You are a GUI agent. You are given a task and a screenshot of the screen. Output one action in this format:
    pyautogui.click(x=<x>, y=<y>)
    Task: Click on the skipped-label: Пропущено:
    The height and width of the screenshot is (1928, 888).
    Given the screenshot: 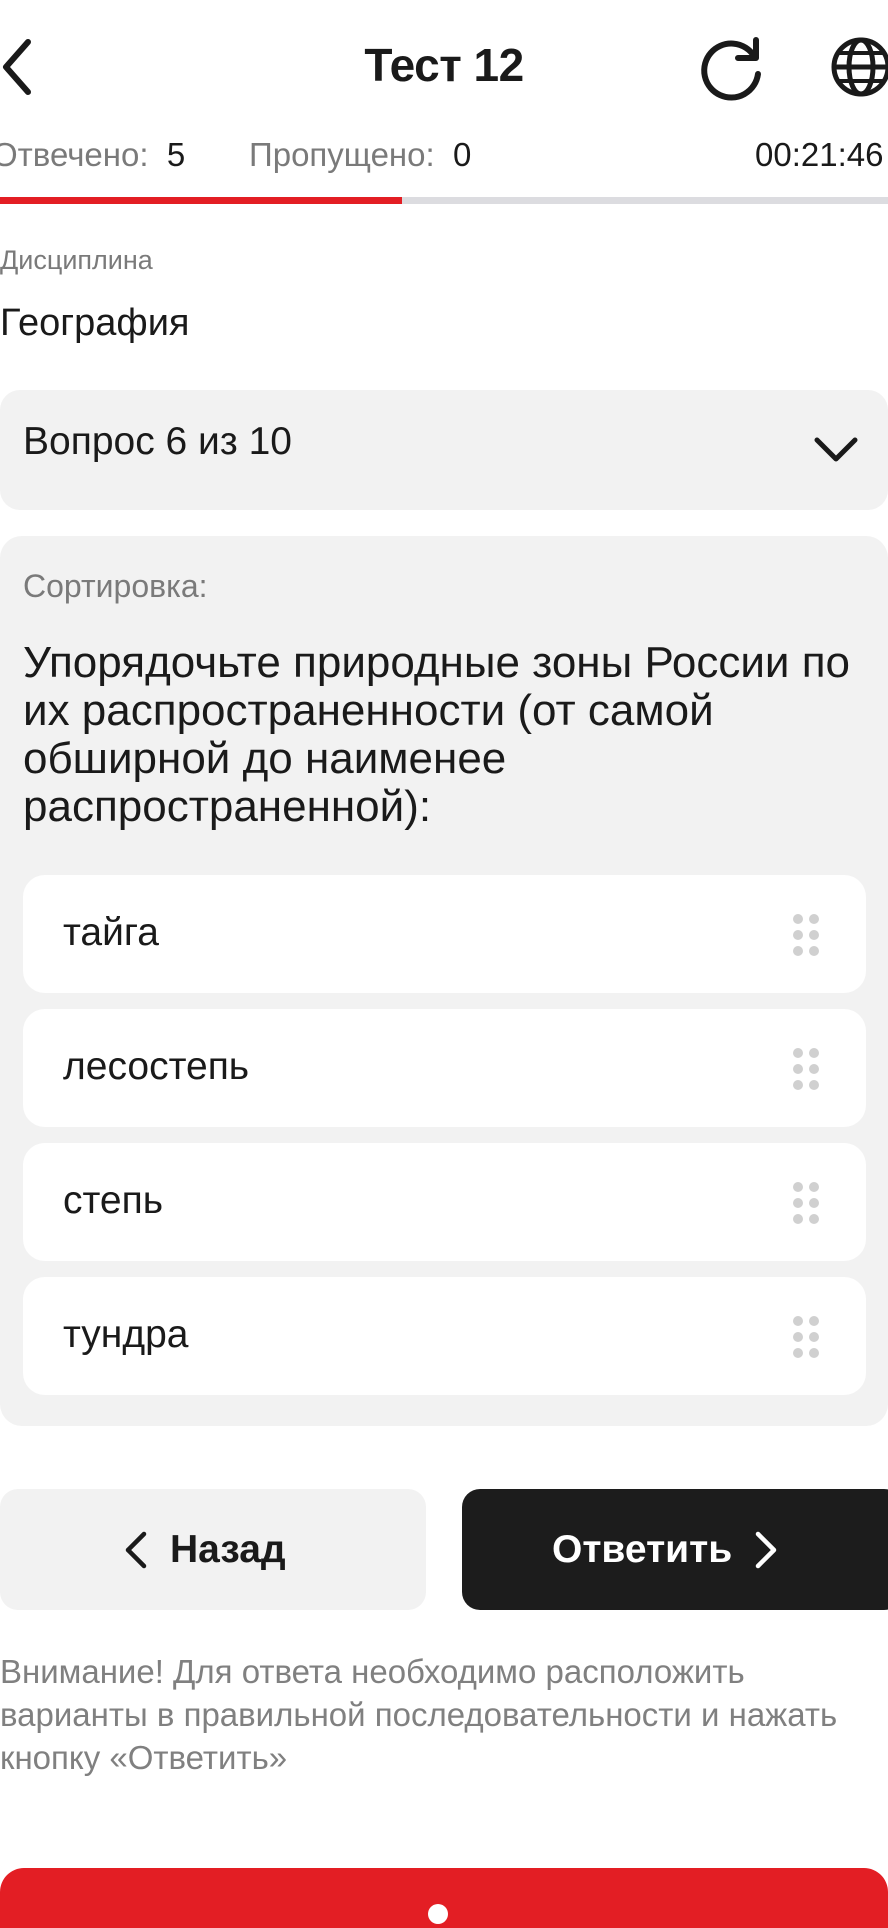 What is the action you would take?
    pyautogui.click(x=342, y=154)
    